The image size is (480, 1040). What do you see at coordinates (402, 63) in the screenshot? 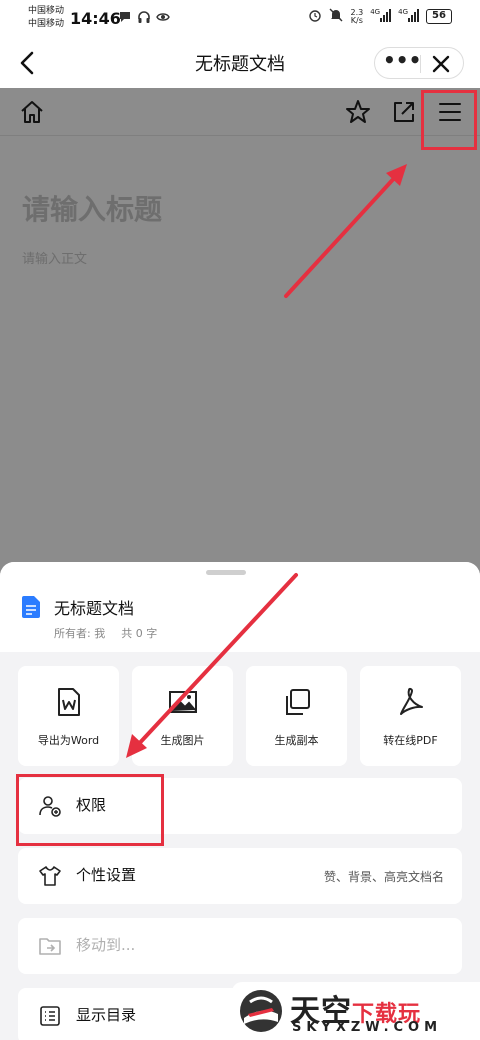
I see `more-button: •••` at bounding box center [402, 63].